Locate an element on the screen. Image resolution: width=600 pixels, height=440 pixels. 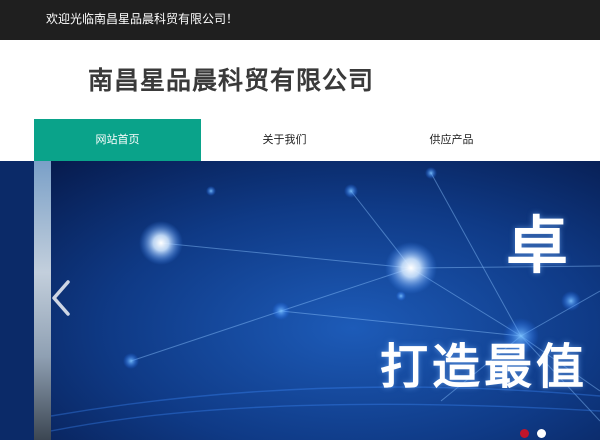
slider-dots is located at coordinates (533, 434).